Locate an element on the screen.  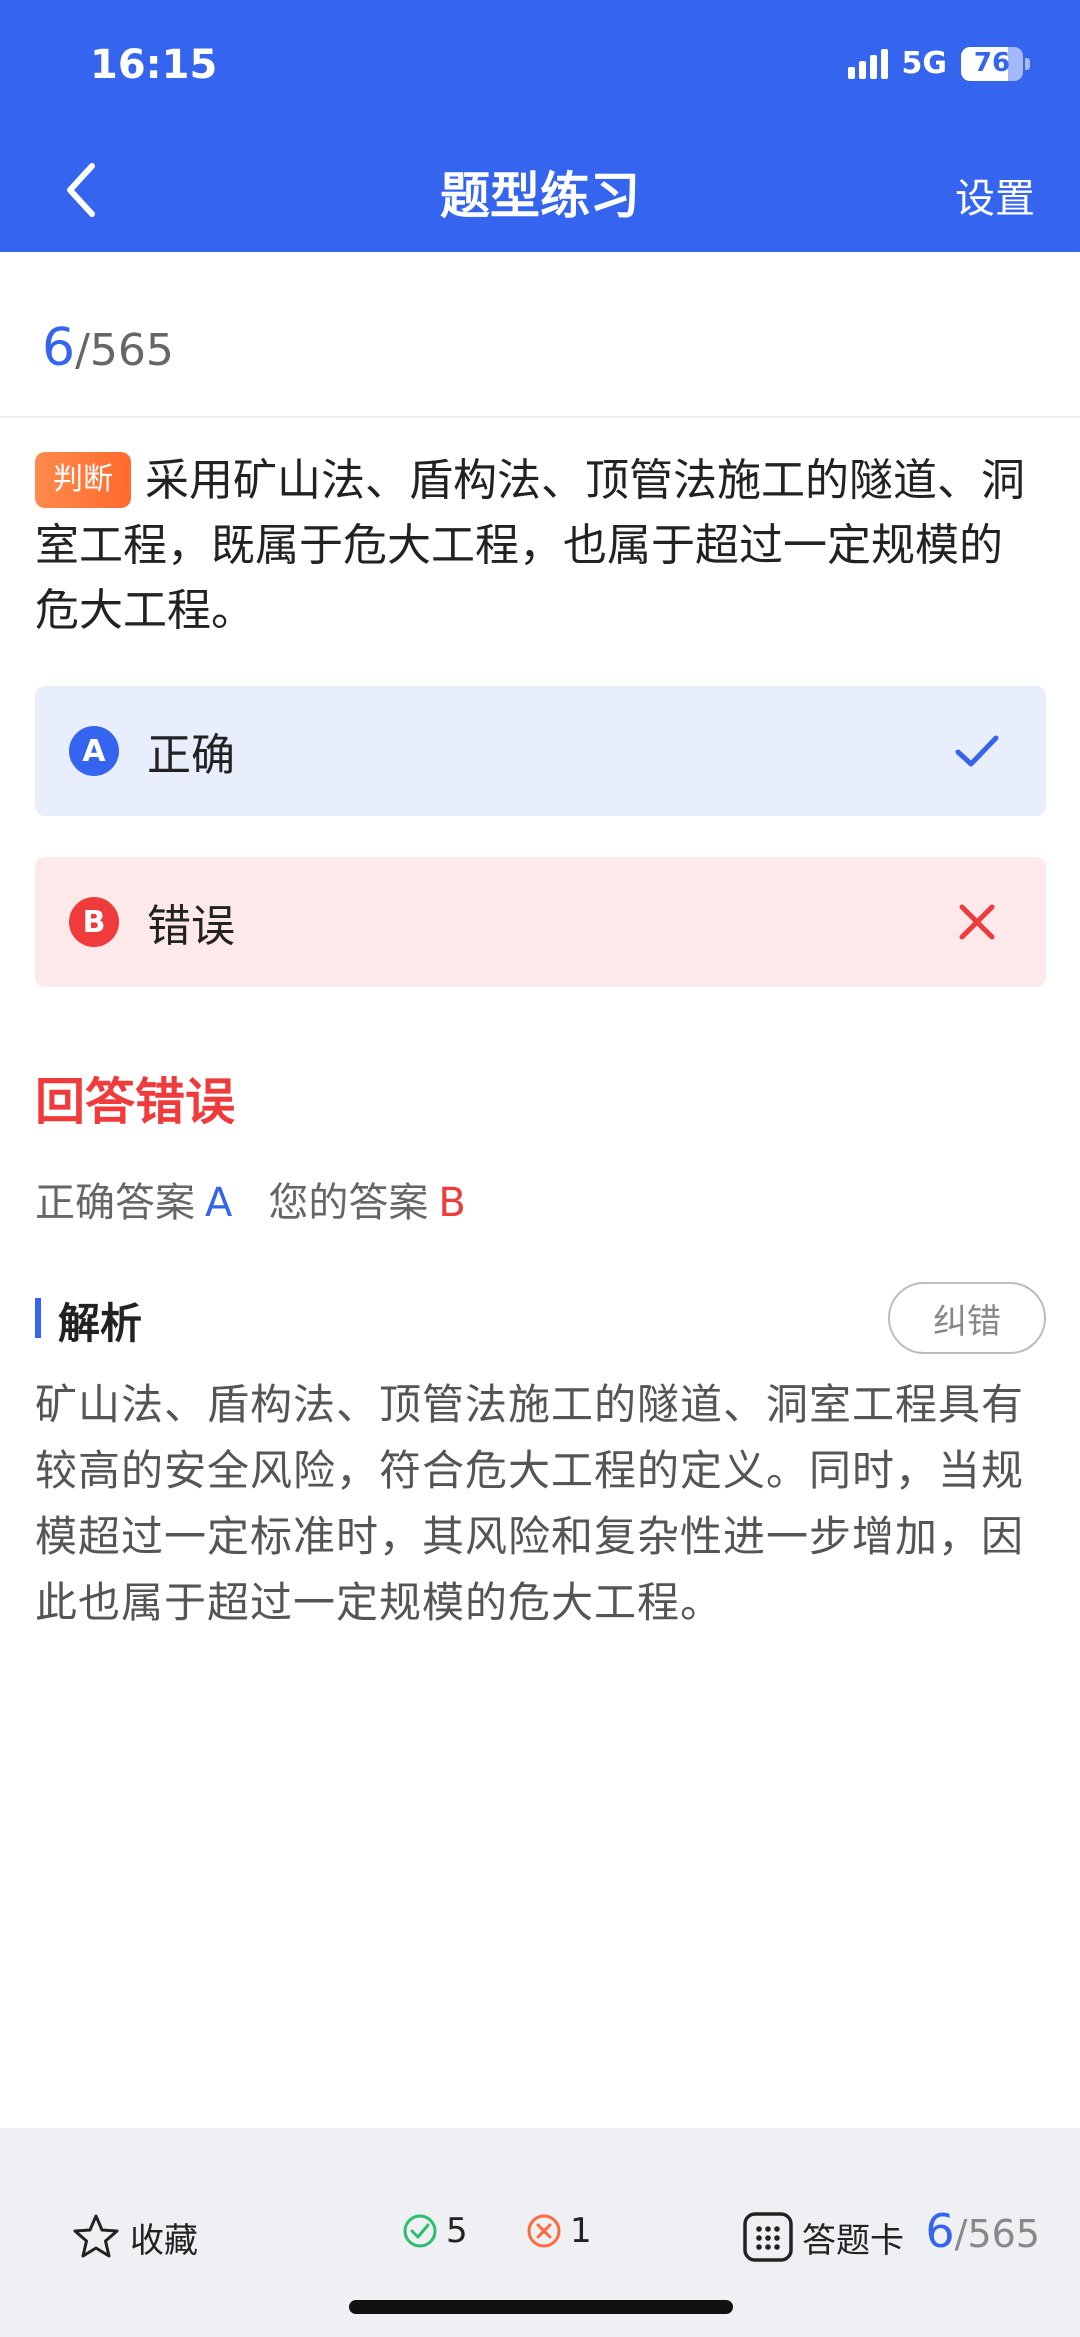
favorite-button: 收藏 is located at coordinates (134, 2237).